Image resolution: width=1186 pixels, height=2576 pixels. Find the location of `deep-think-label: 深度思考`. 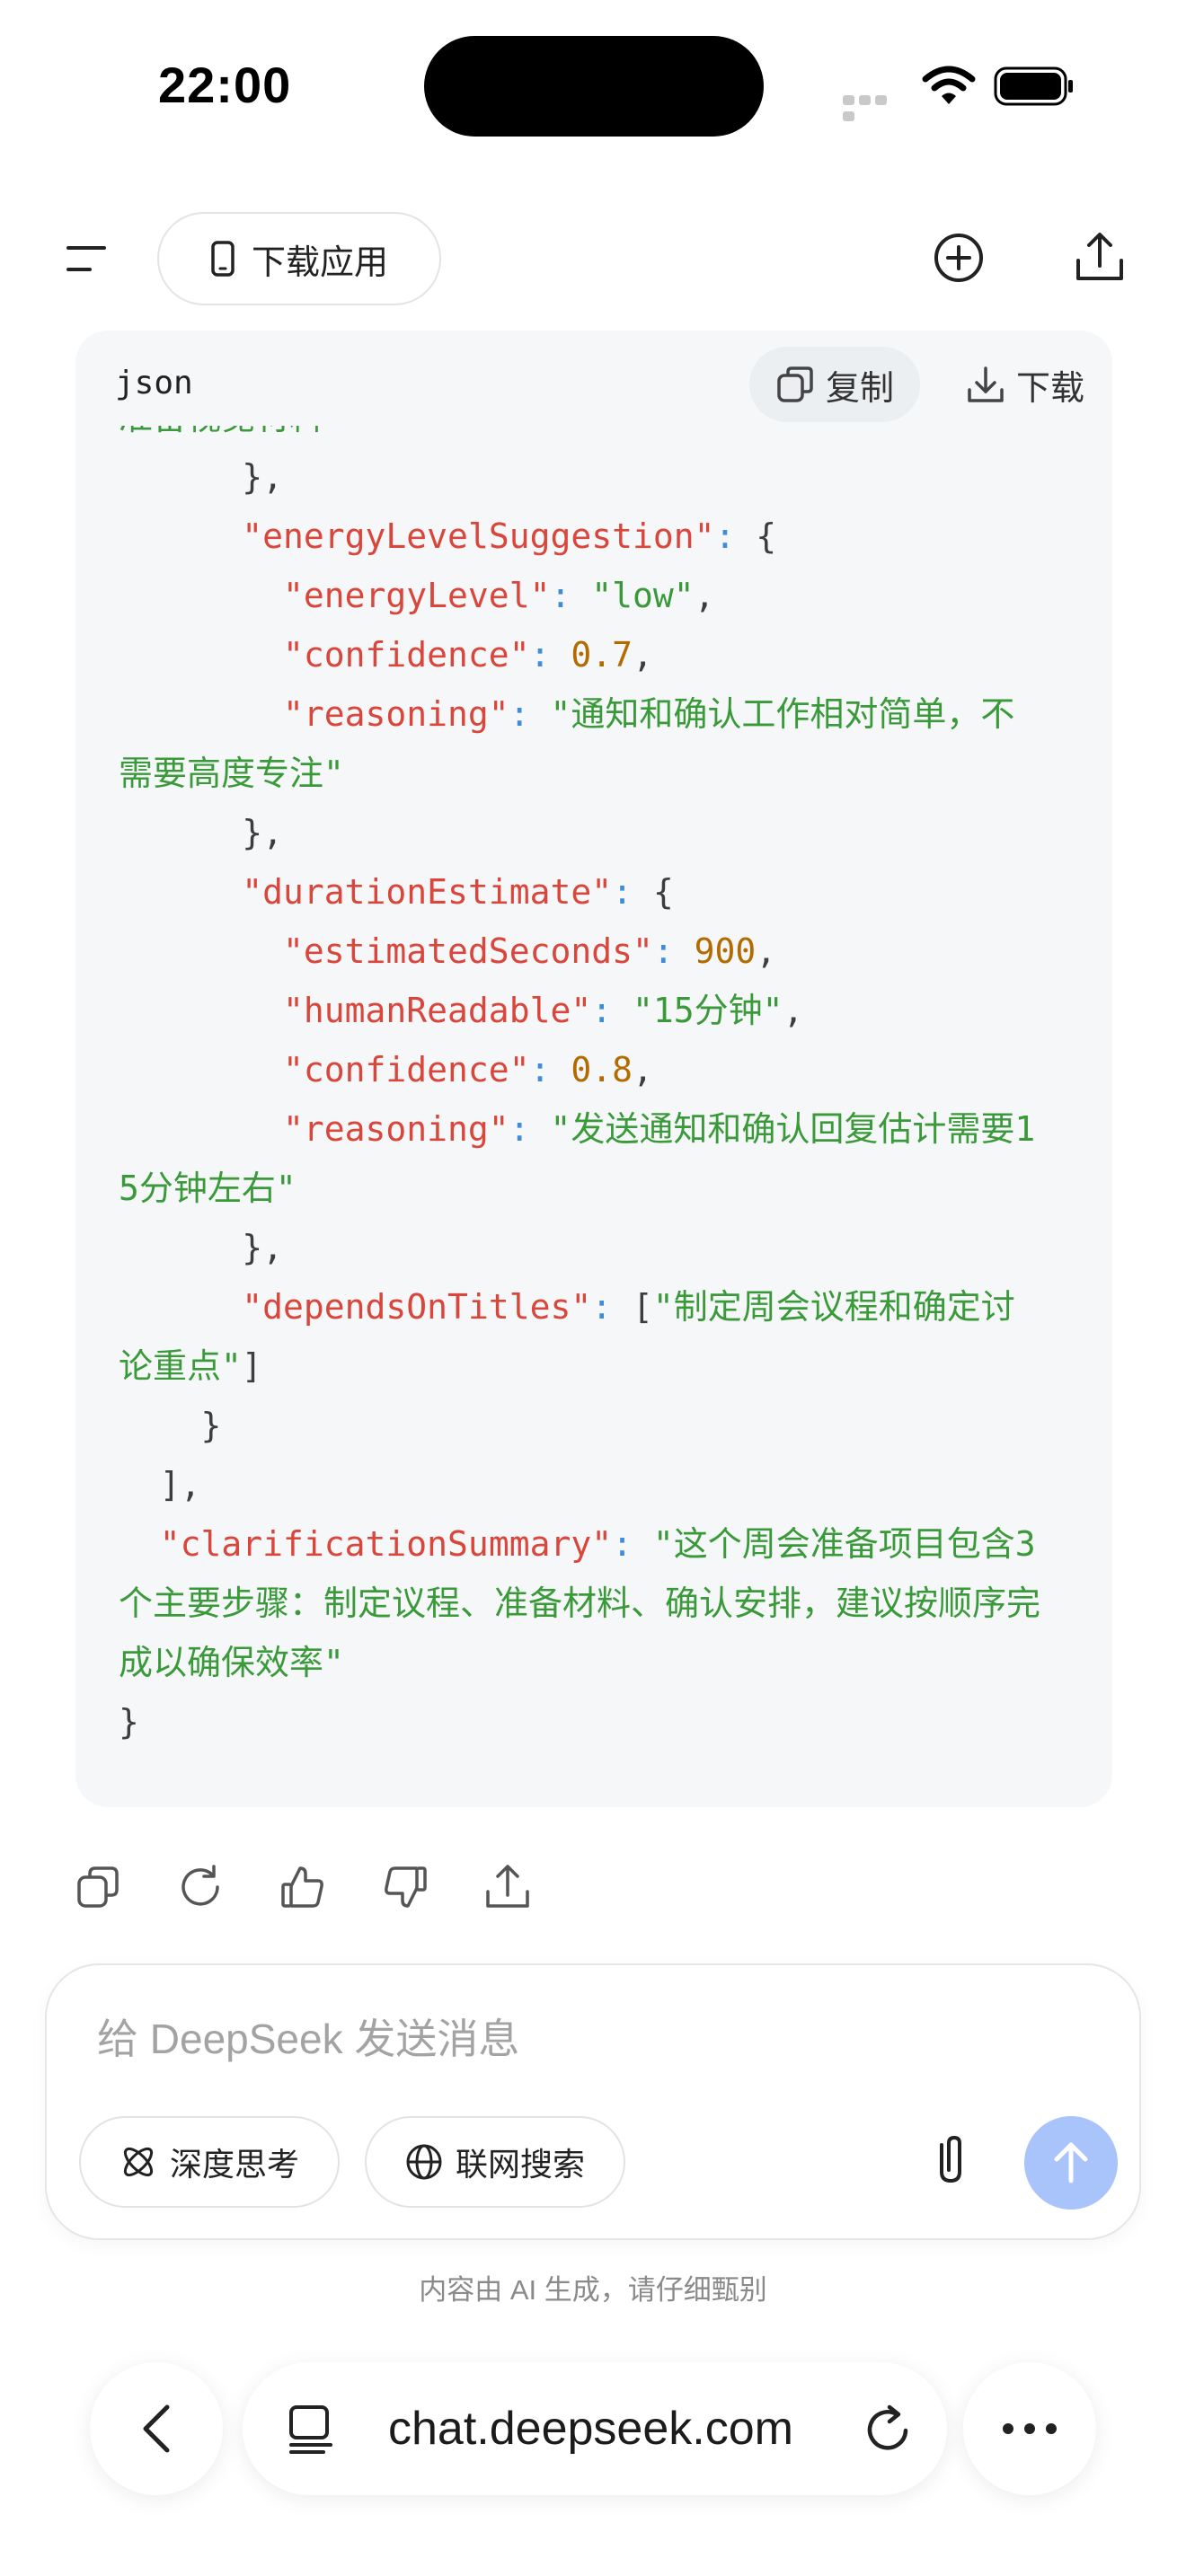

deep-think-label: 深度思考 is located at coordinates (234, 2164).